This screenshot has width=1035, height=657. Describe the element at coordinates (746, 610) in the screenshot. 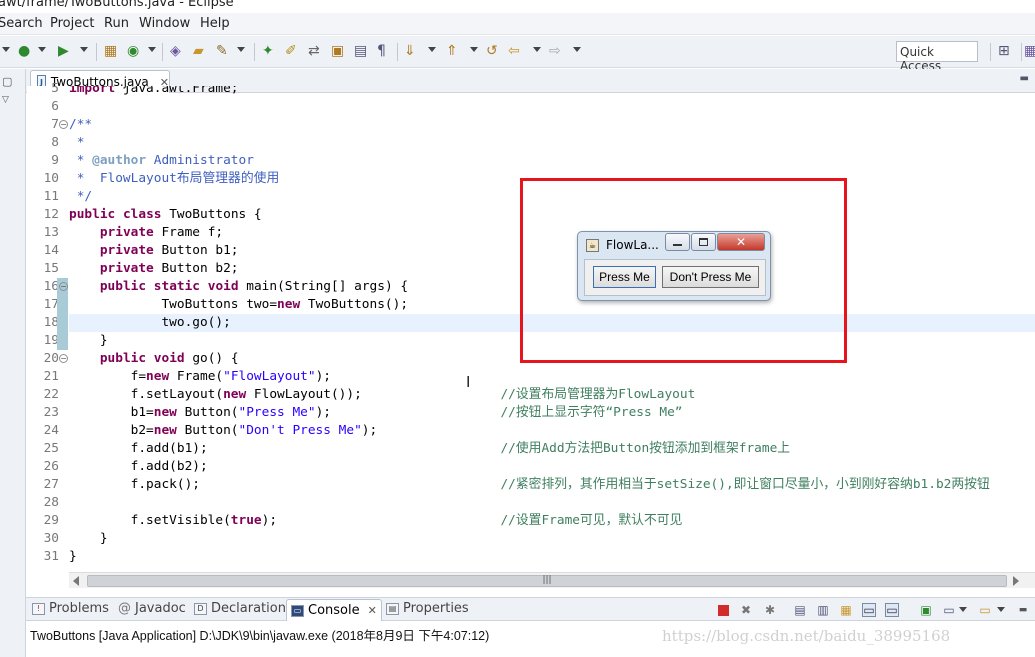

I see `remove-launch-icon: ✖` at that location.